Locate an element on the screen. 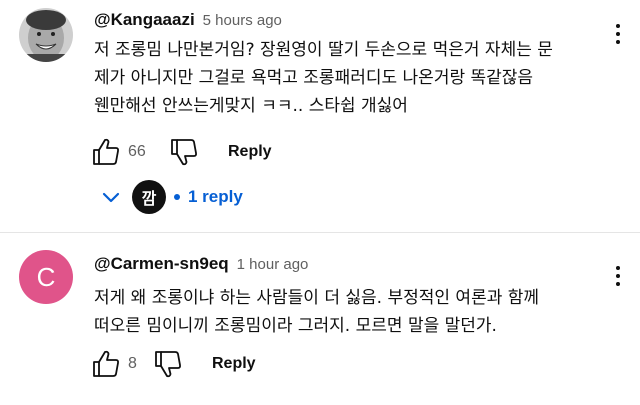 Image resolution: width=640 pixels, height=405 pixels. author-name: @Kangaaazi is located at coordinates (144, 20).